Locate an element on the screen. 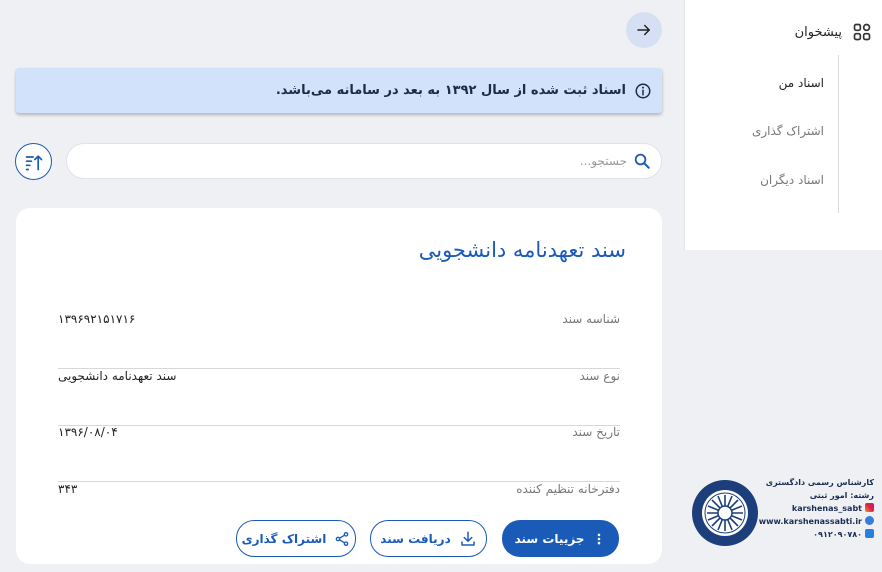 This screenshot has height=572, width=882. instagram-icon is located at coordinates (869, 507).